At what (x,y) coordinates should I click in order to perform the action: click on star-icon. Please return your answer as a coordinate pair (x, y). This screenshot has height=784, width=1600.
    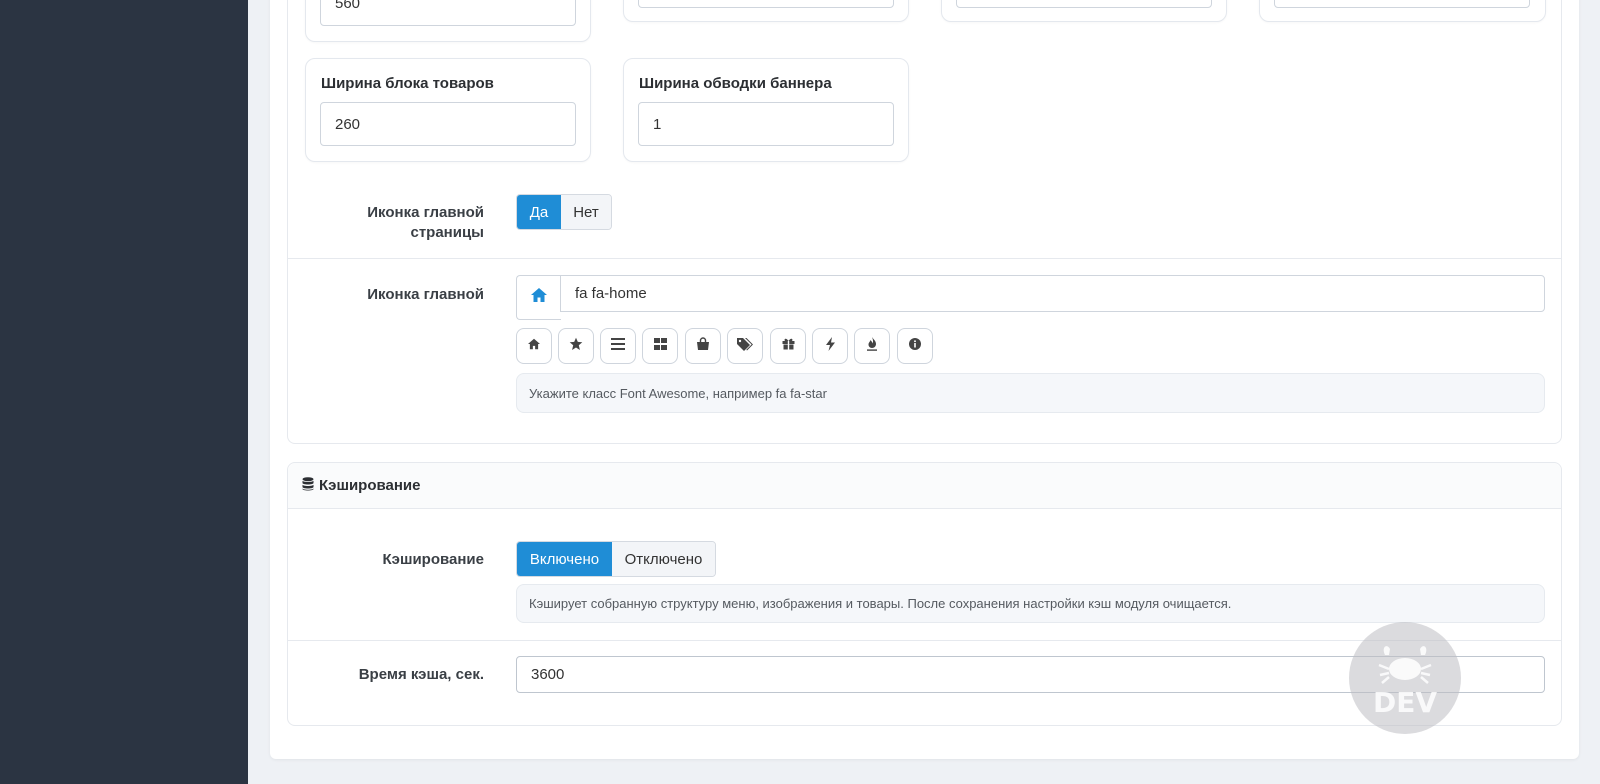
    Looking at the image, I should click on (576, 346).